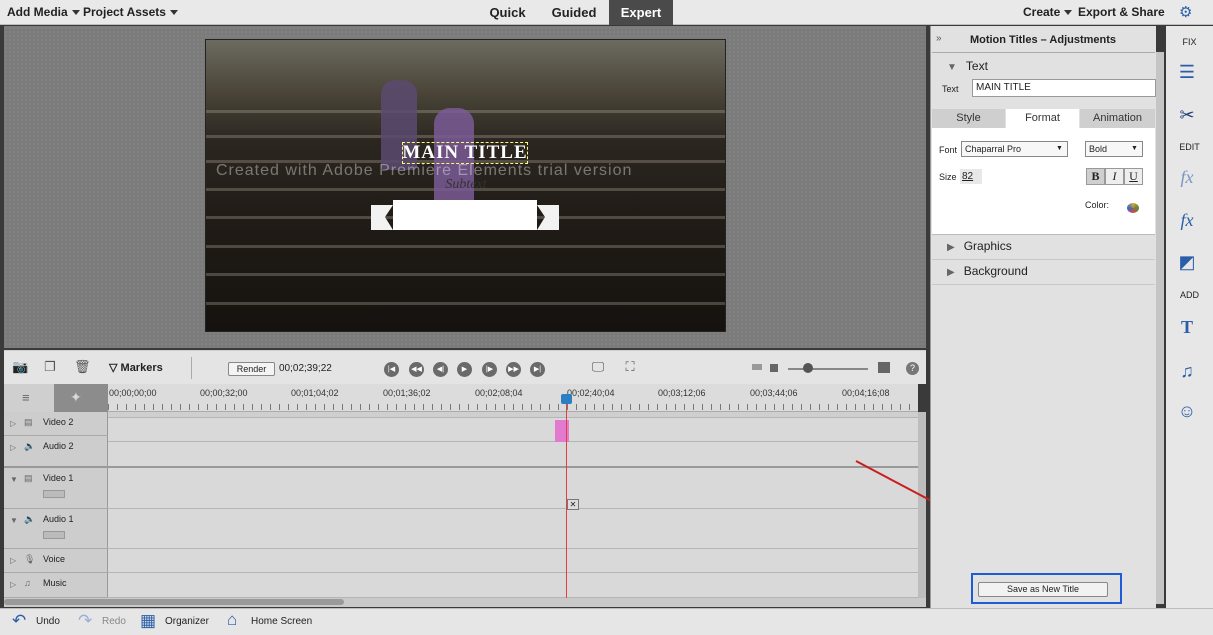  Describe the element at coordinates (148, 621) in the screenshot. I see `organizer-icon: ▦` at that location.